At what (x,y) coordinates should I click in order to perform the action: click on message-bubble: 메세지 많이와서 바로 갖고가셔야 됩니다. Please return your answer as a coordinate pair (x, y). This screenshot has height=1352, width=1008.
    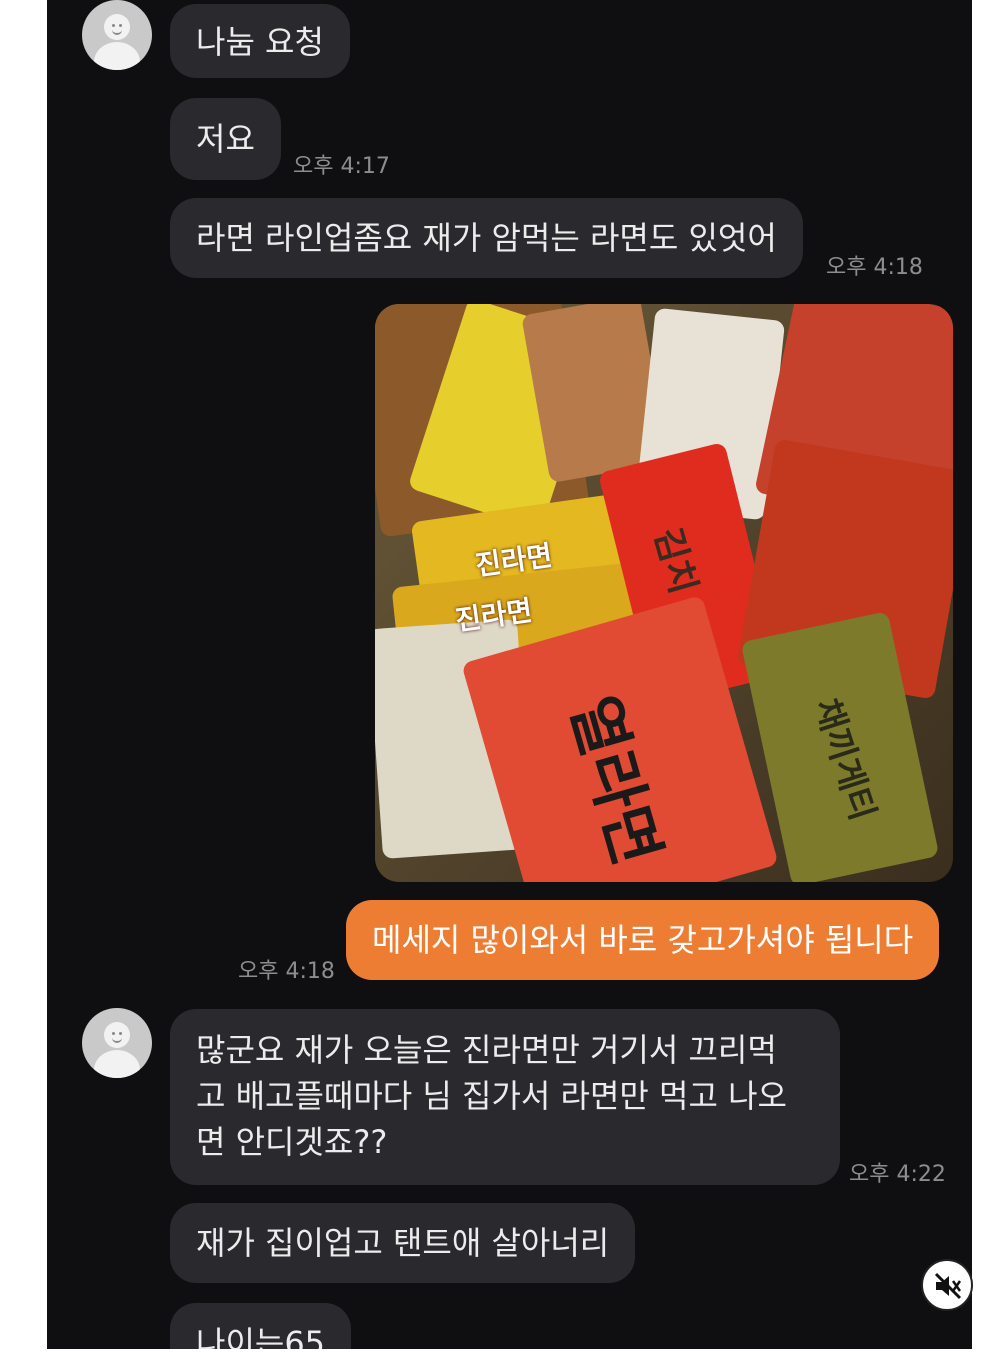
    Looking at the image, I should click on (643, 940).